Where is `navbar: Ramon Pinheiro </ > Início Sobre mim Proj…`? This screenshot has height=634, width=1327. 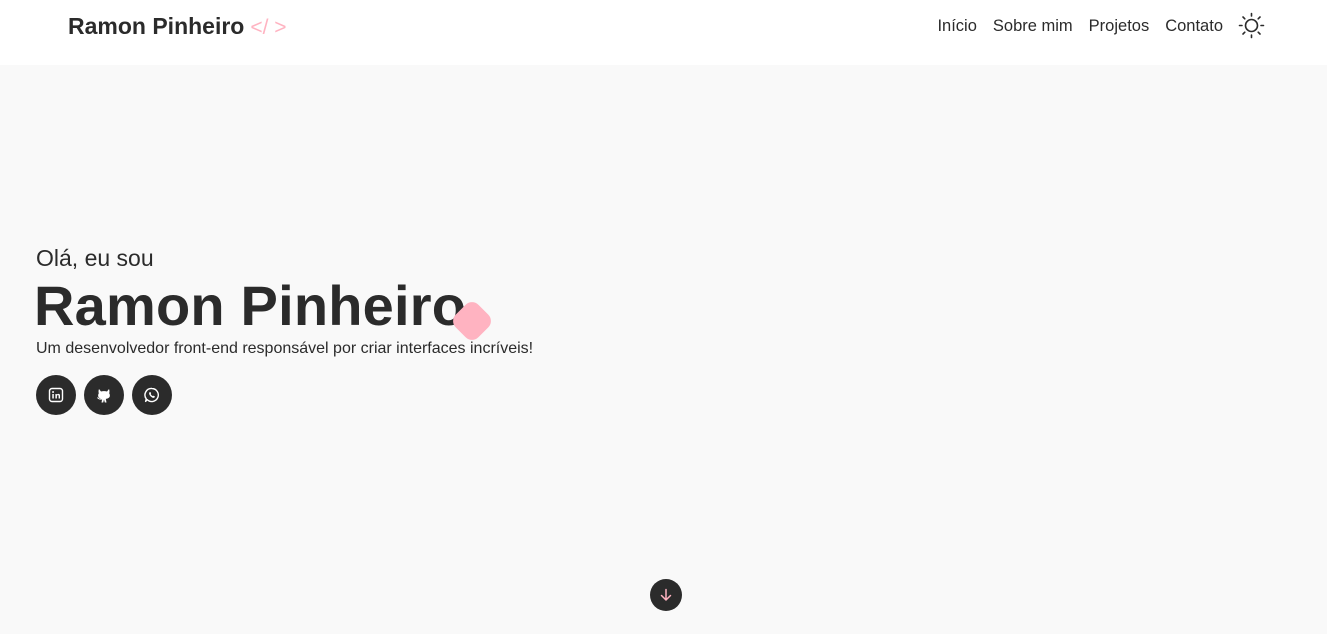
navbar: Ramon Pinheiro </ > Início Sobre mim Proj… is located at coordinates (663, 32).